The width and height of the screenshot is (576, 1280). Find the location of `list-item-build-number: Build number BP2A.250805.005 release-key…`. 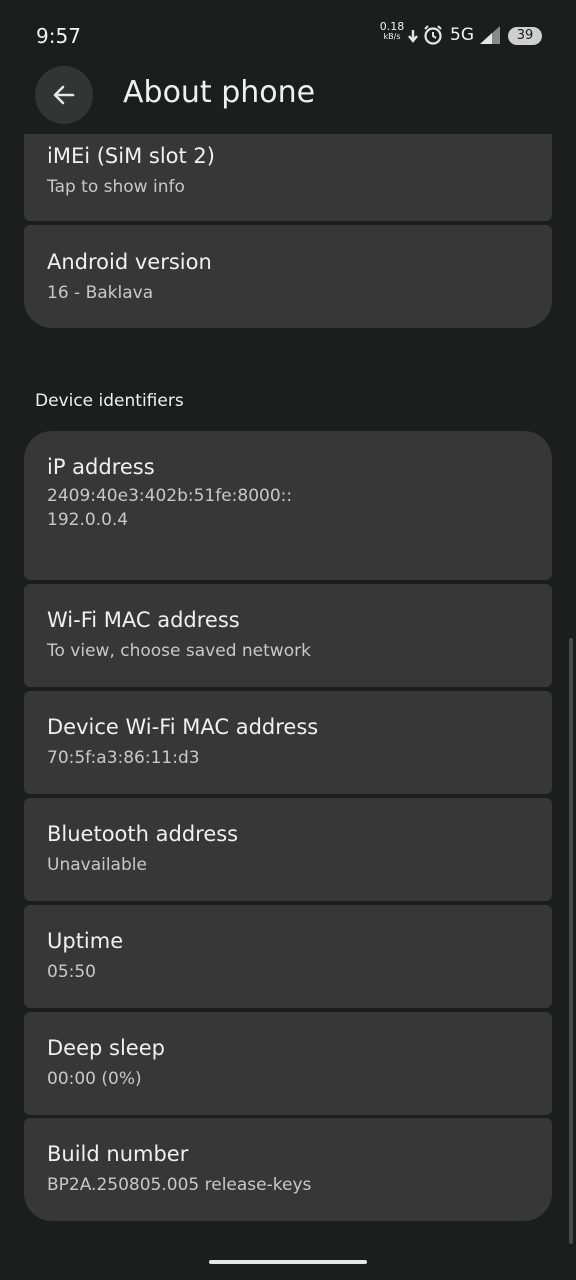

list-item-build-number: Build number BP2A.250805.005 release-key… is located at coordinates (288, 1169).